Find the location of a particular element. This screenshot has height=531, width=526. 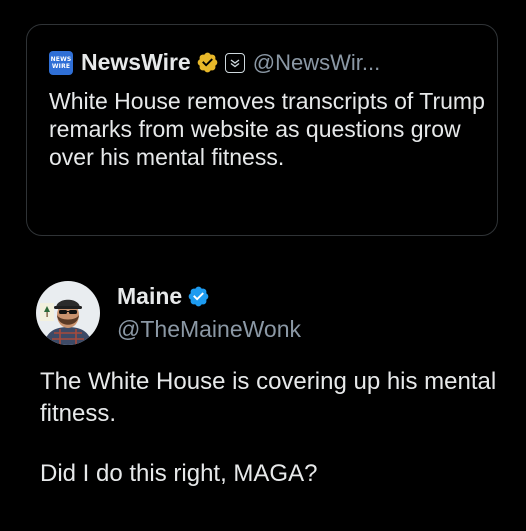

avatar is located at coordinates (68, 313).